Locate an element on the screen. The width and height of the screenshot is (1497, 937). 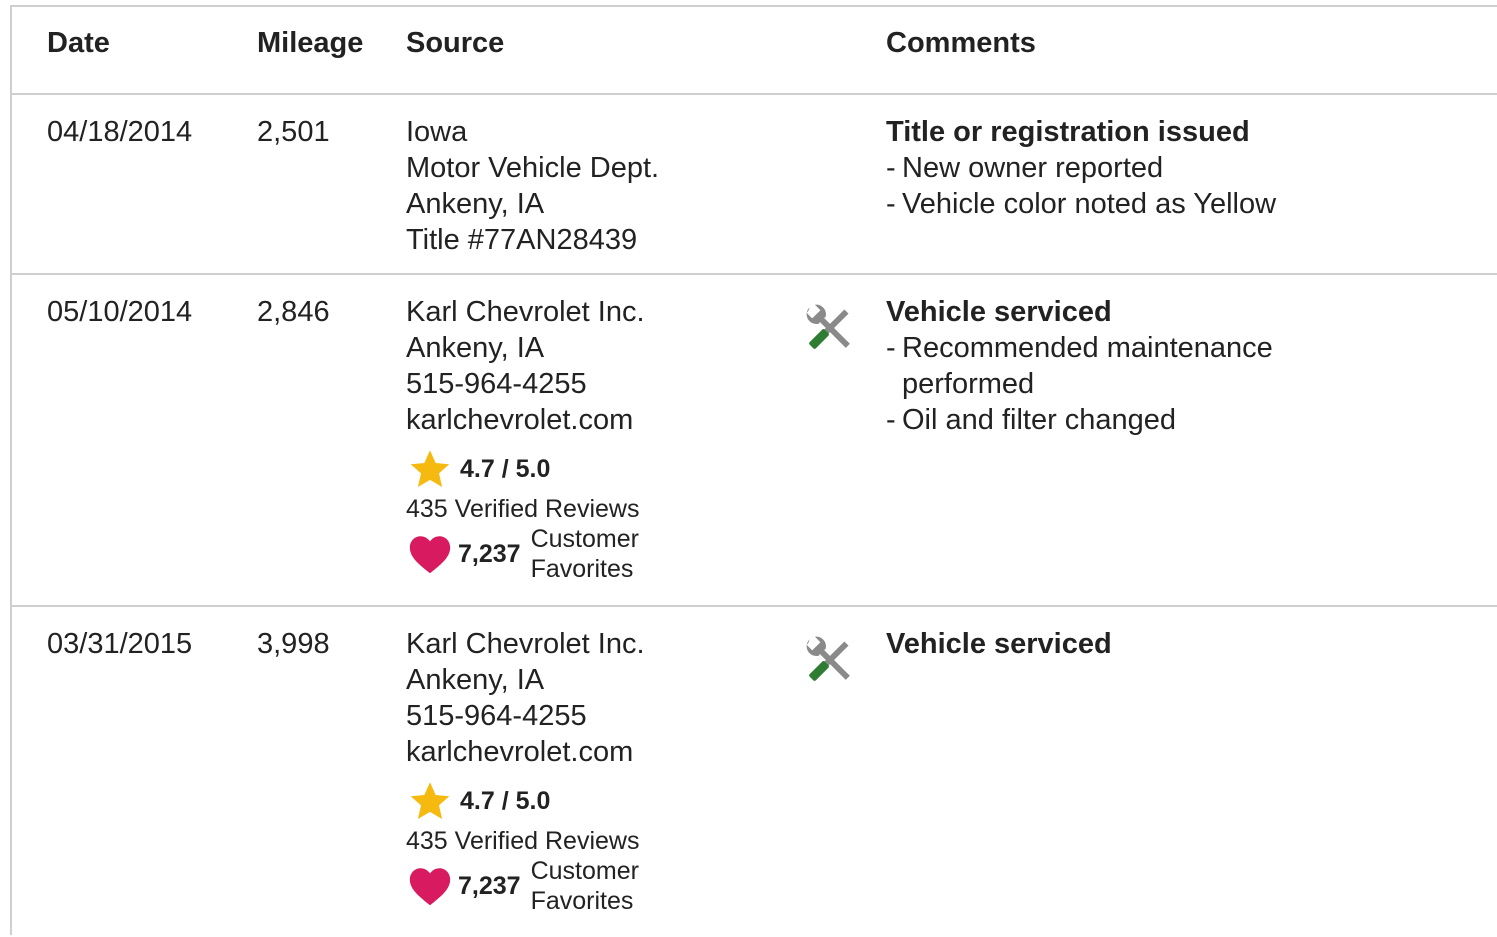
record-mileage: 2,501 is located at coordinates (293, 132).